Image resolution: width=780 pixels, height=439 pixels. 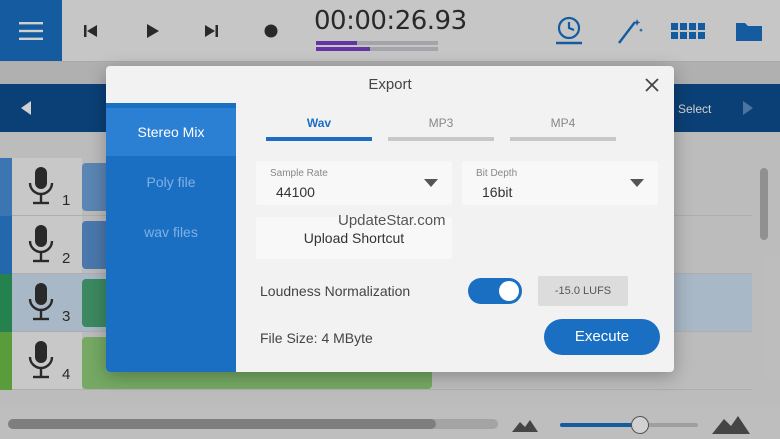 What do you see at coordinates (295, 192) in the screenshot?
I see `dropdown-value: 44100` at bounding box center [295, 192].